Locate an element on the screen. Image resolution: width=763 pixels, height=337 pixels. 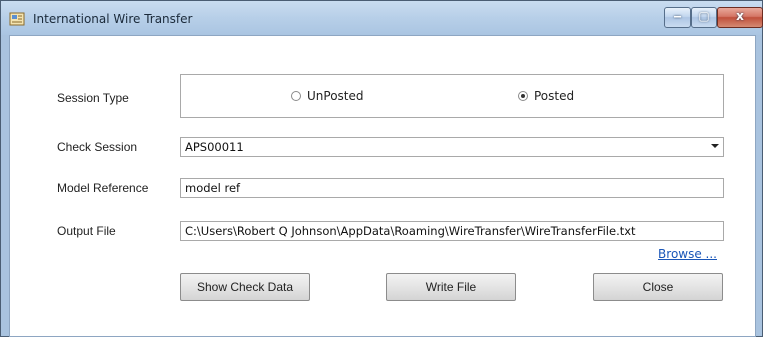
model-reference-label: Model Reference is located at coordinates (103, 188).